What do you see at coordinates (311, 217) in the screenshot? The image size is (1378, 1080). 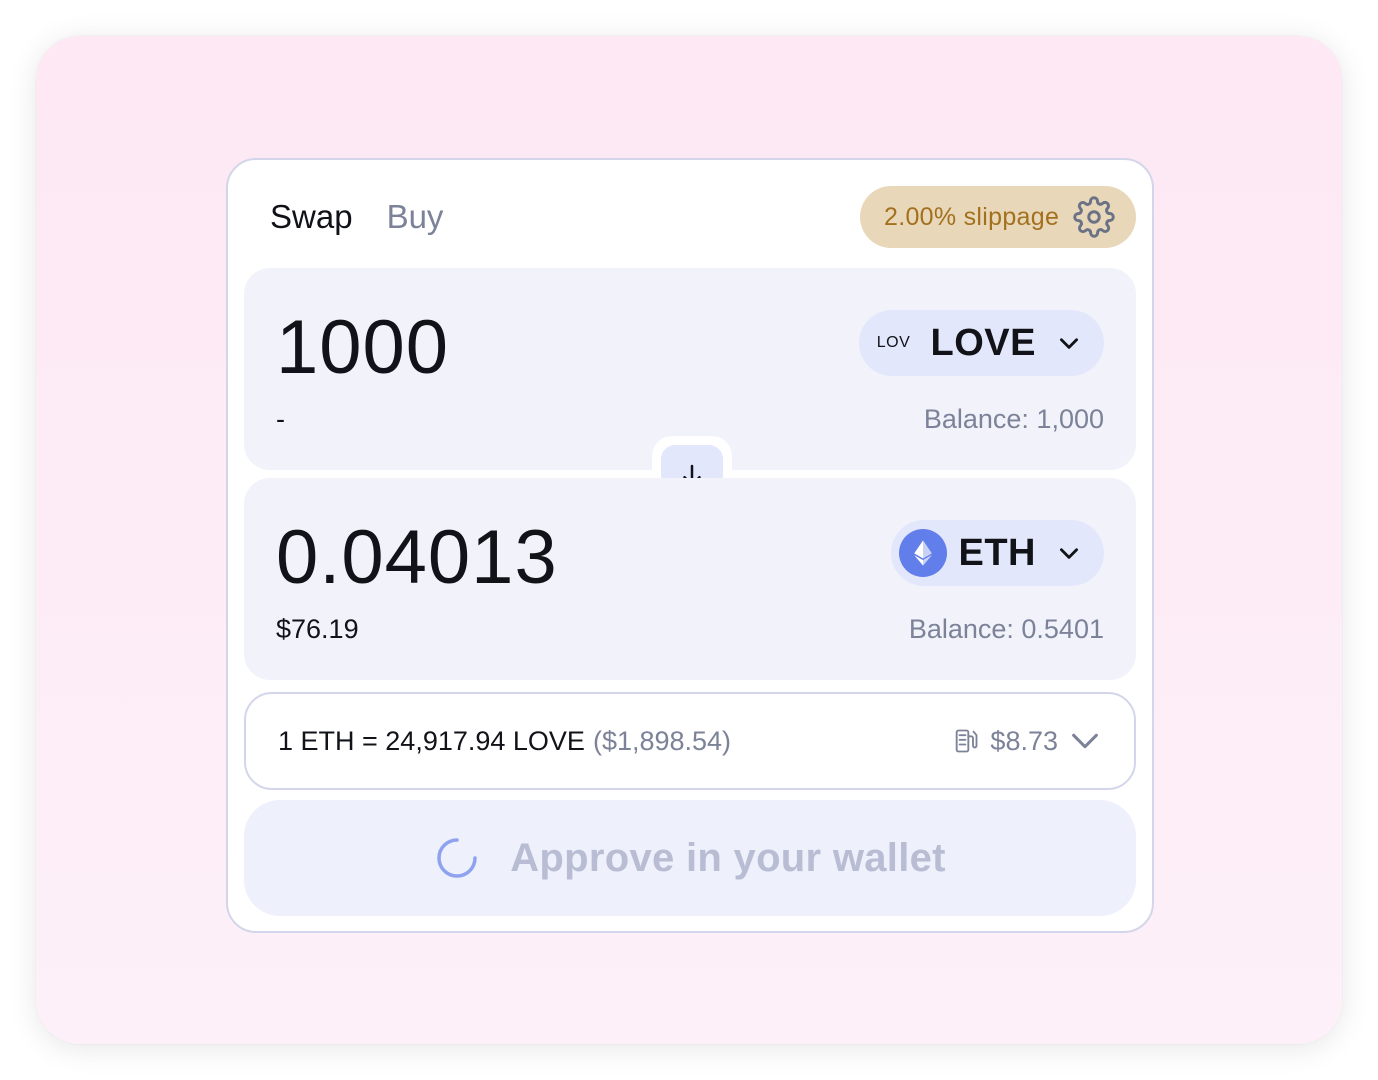 I see `tab-swap: Swap` at bounding box center [311, 217].